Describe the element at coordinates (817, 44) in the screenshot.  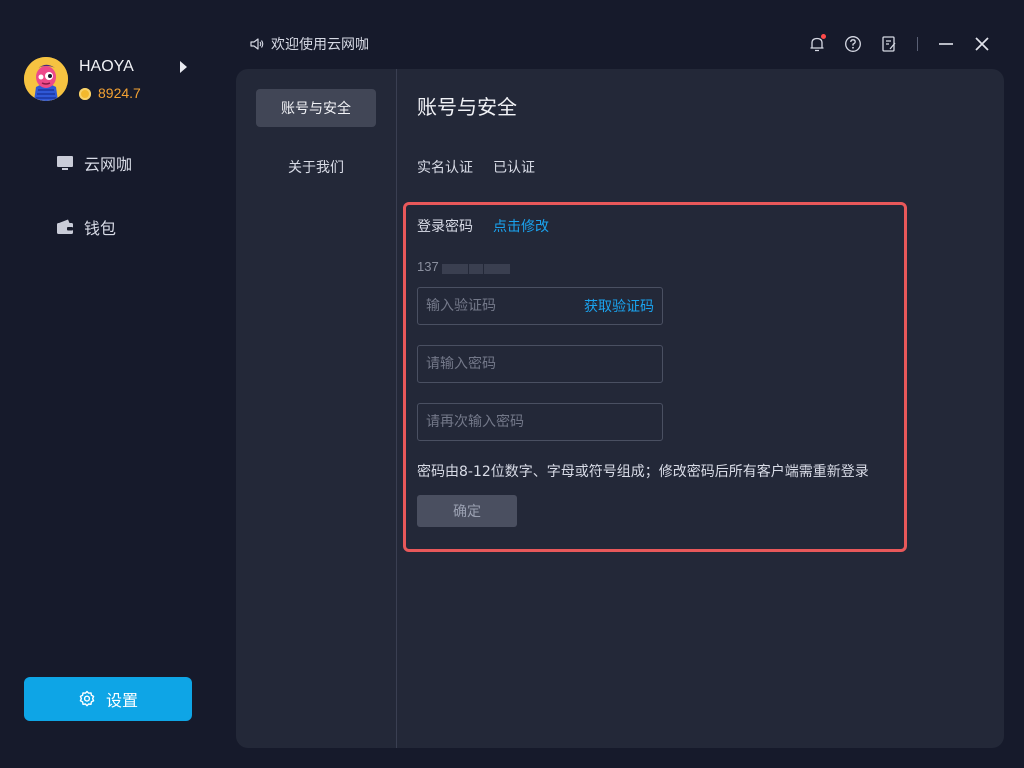
I see `notification-button` at that location.